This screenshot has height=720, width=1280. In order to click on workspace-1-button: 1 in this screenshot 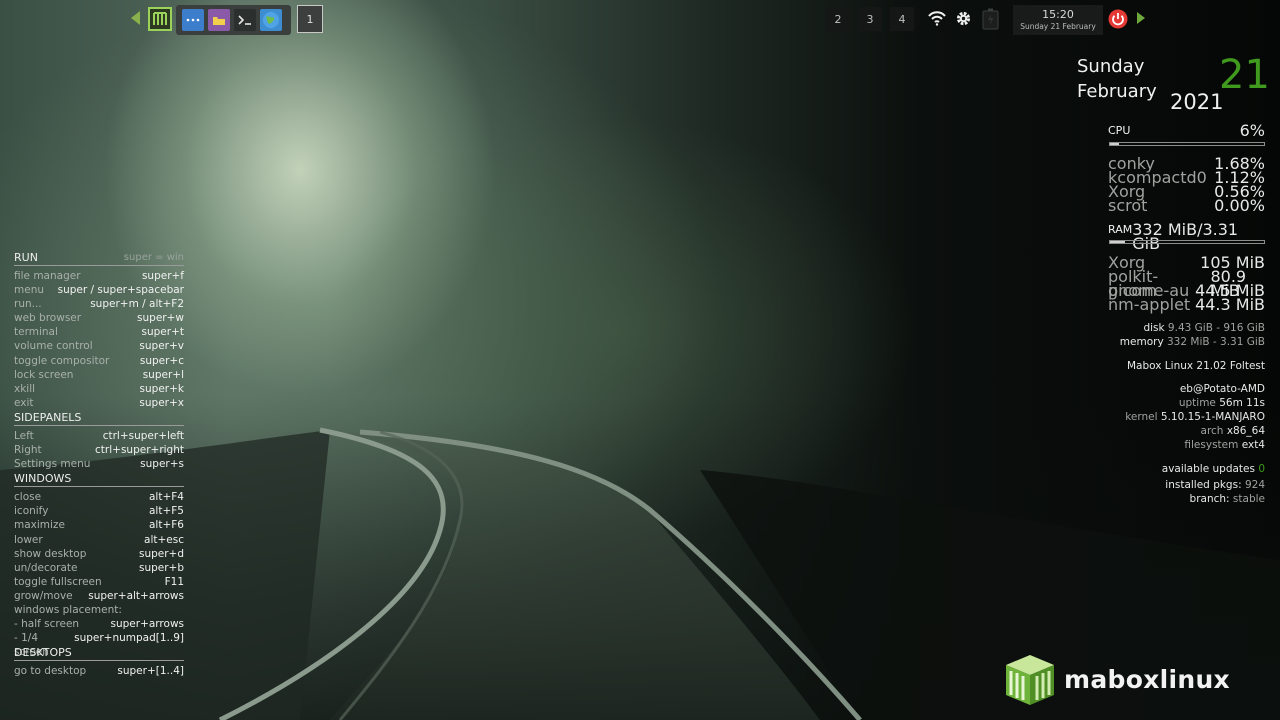, I will do `click(310, 19)`.